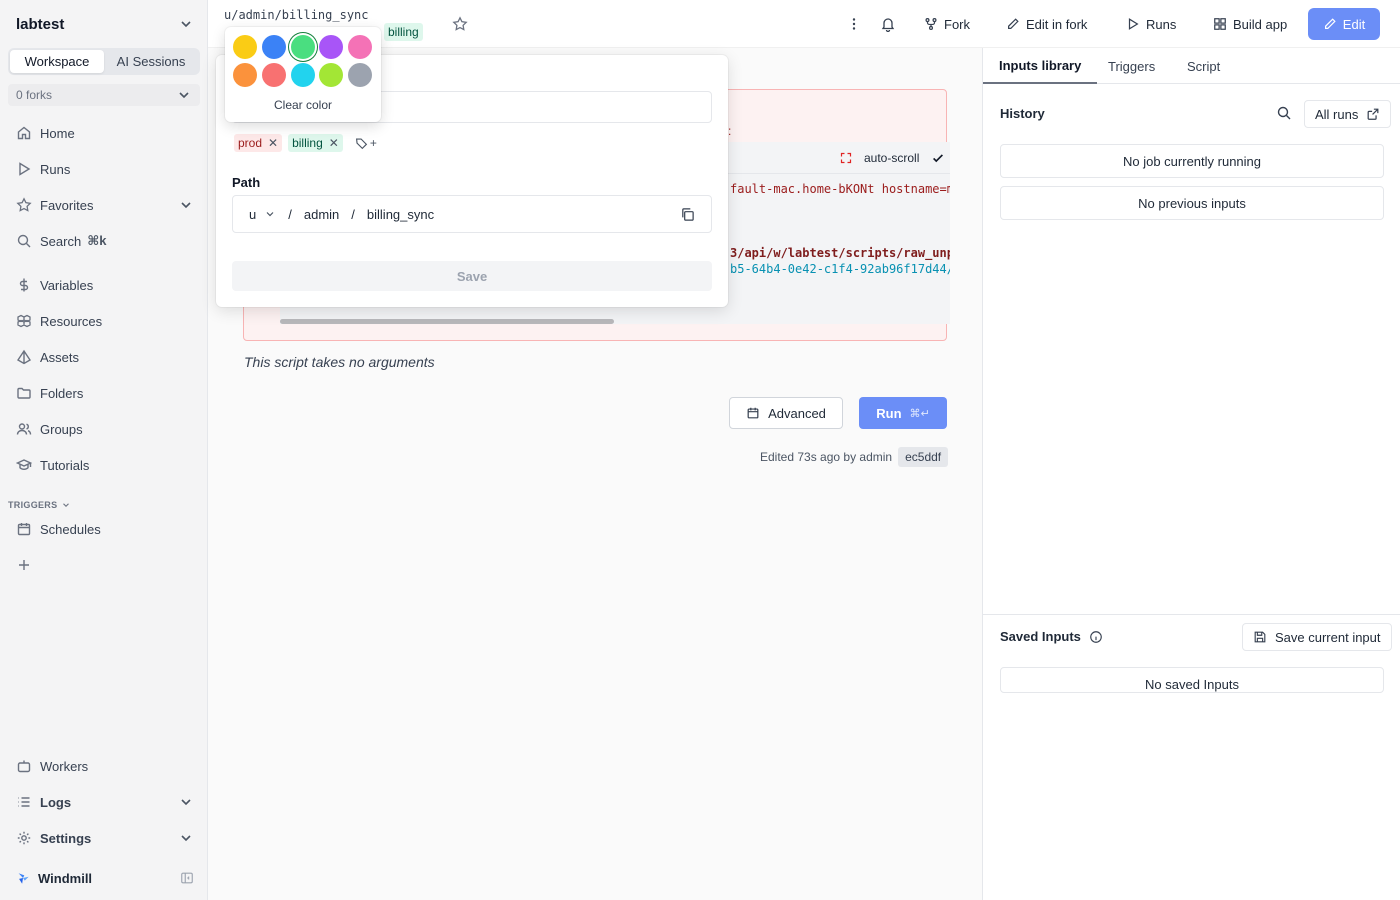 This screenshot has width=1400, height=900. I want to click on collapse-sidebar-icon, so click(187, 878).